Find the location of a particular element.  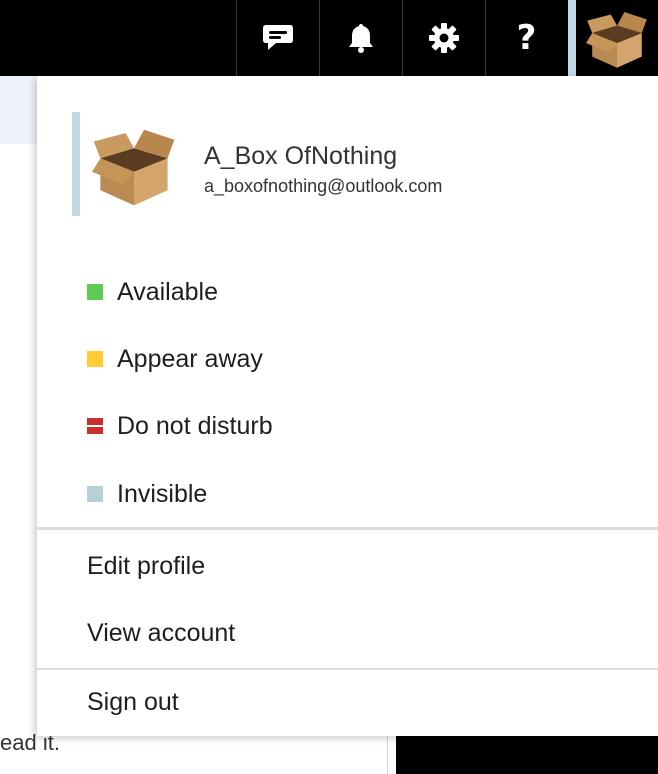

status-available: Available is located at coordinates (152, 292).